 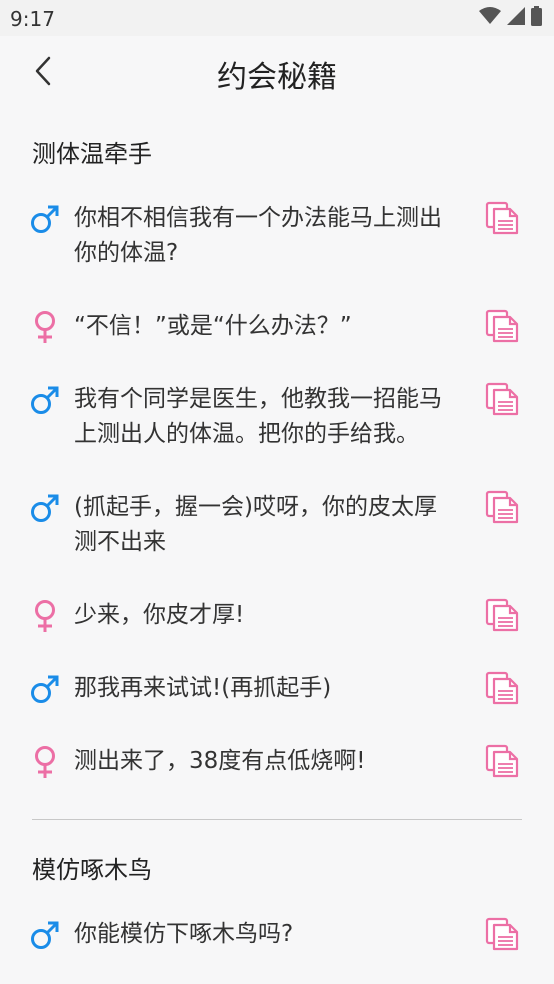 What do you see at coordinates (258, 235) in the screenshot?
I see `dialogue-text: 你相不相信我有一个办法能马上测出你的体温?` at bounding box center [258, 235].